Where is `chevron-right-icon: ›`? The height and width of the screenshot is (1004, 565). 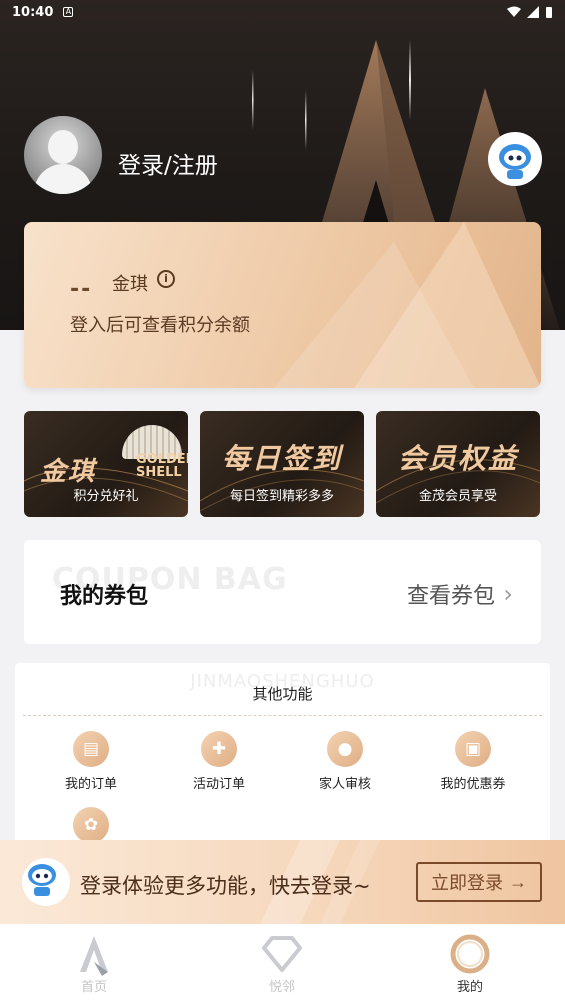
chevron-right-icon: › is located at coordinates (508, 594).